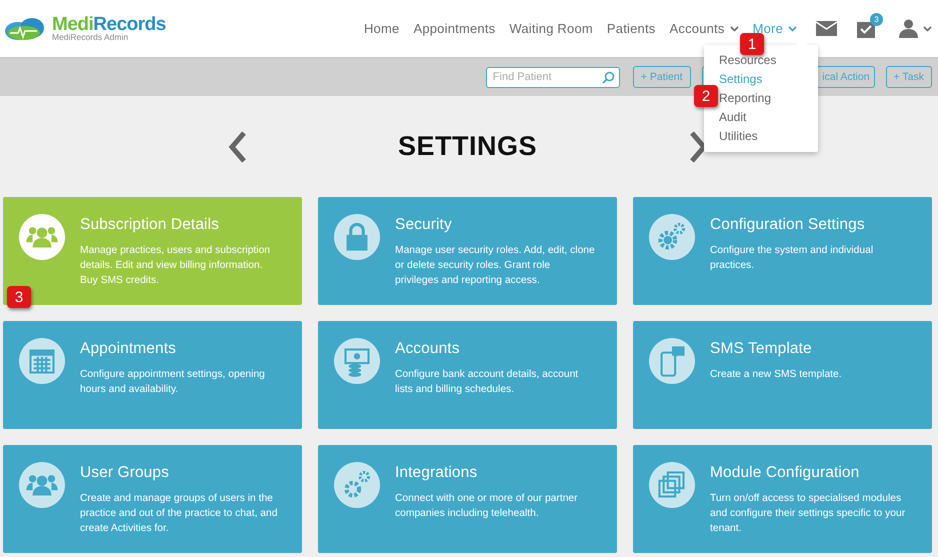  What do you see at coordinates (19, 297) in the screenshot?
I see `step-marker: 3` at bounding box center [19, 297].